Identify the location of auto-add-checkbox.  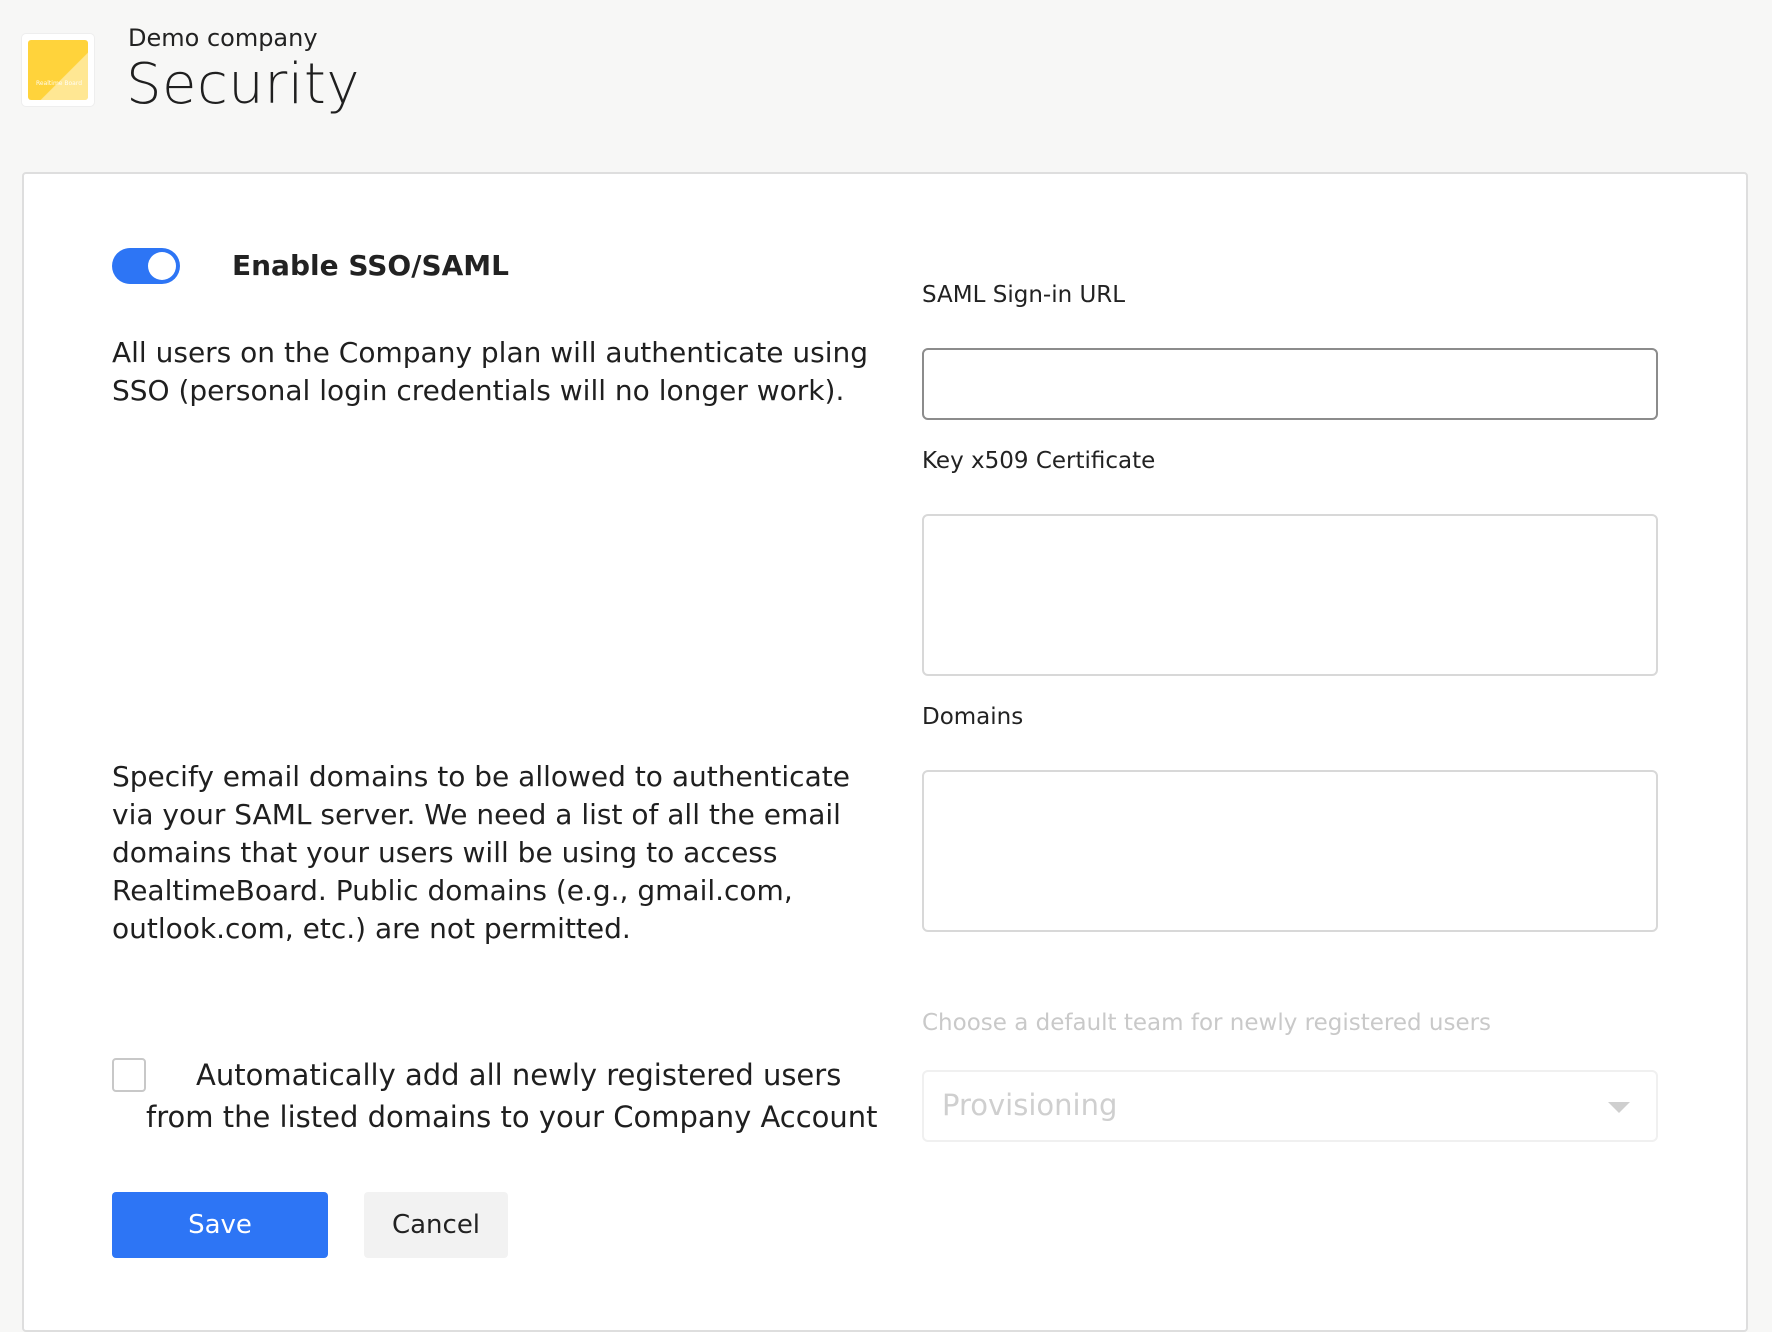
(129, 1075).